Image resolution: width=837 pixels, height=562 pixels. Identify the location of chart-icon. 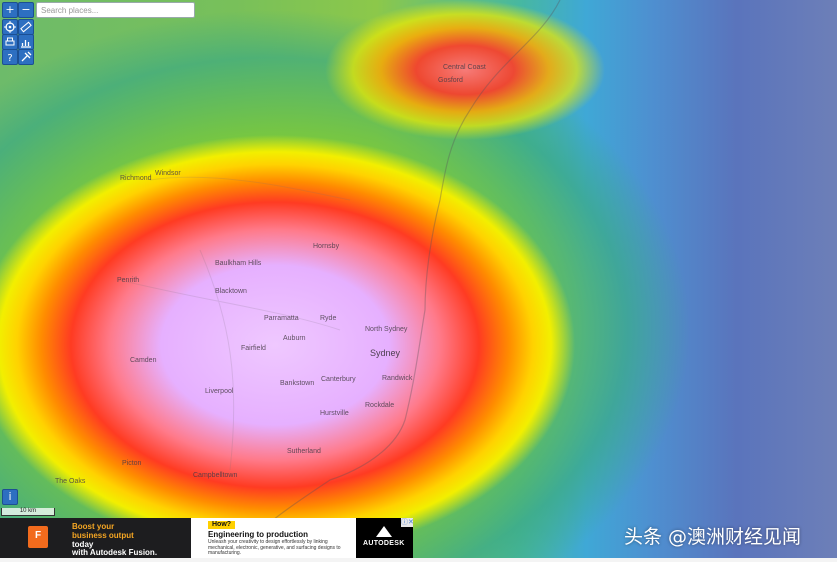
(26, 42).